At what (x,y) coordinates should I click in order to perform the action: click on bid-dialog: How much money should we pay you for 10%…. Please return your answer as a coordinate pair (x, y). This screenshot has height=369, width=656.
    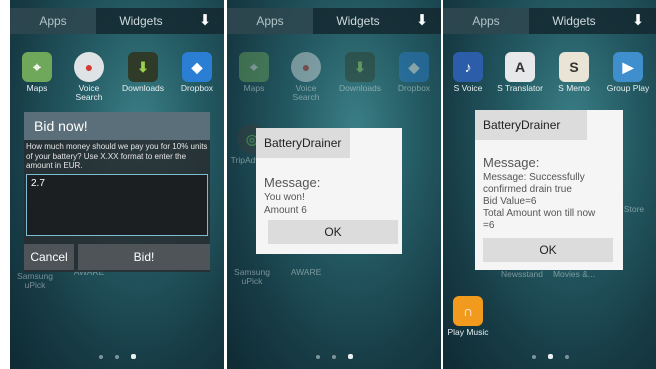
    Looking at the image, I should click on (117, 206).